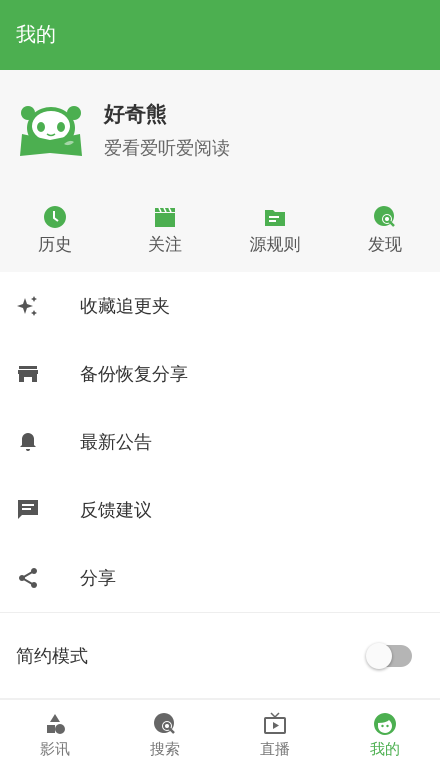 This screenshot has height=770, width=440. I want to click on user-motto: 爱看爱听爱阅读, so click(167, 148).